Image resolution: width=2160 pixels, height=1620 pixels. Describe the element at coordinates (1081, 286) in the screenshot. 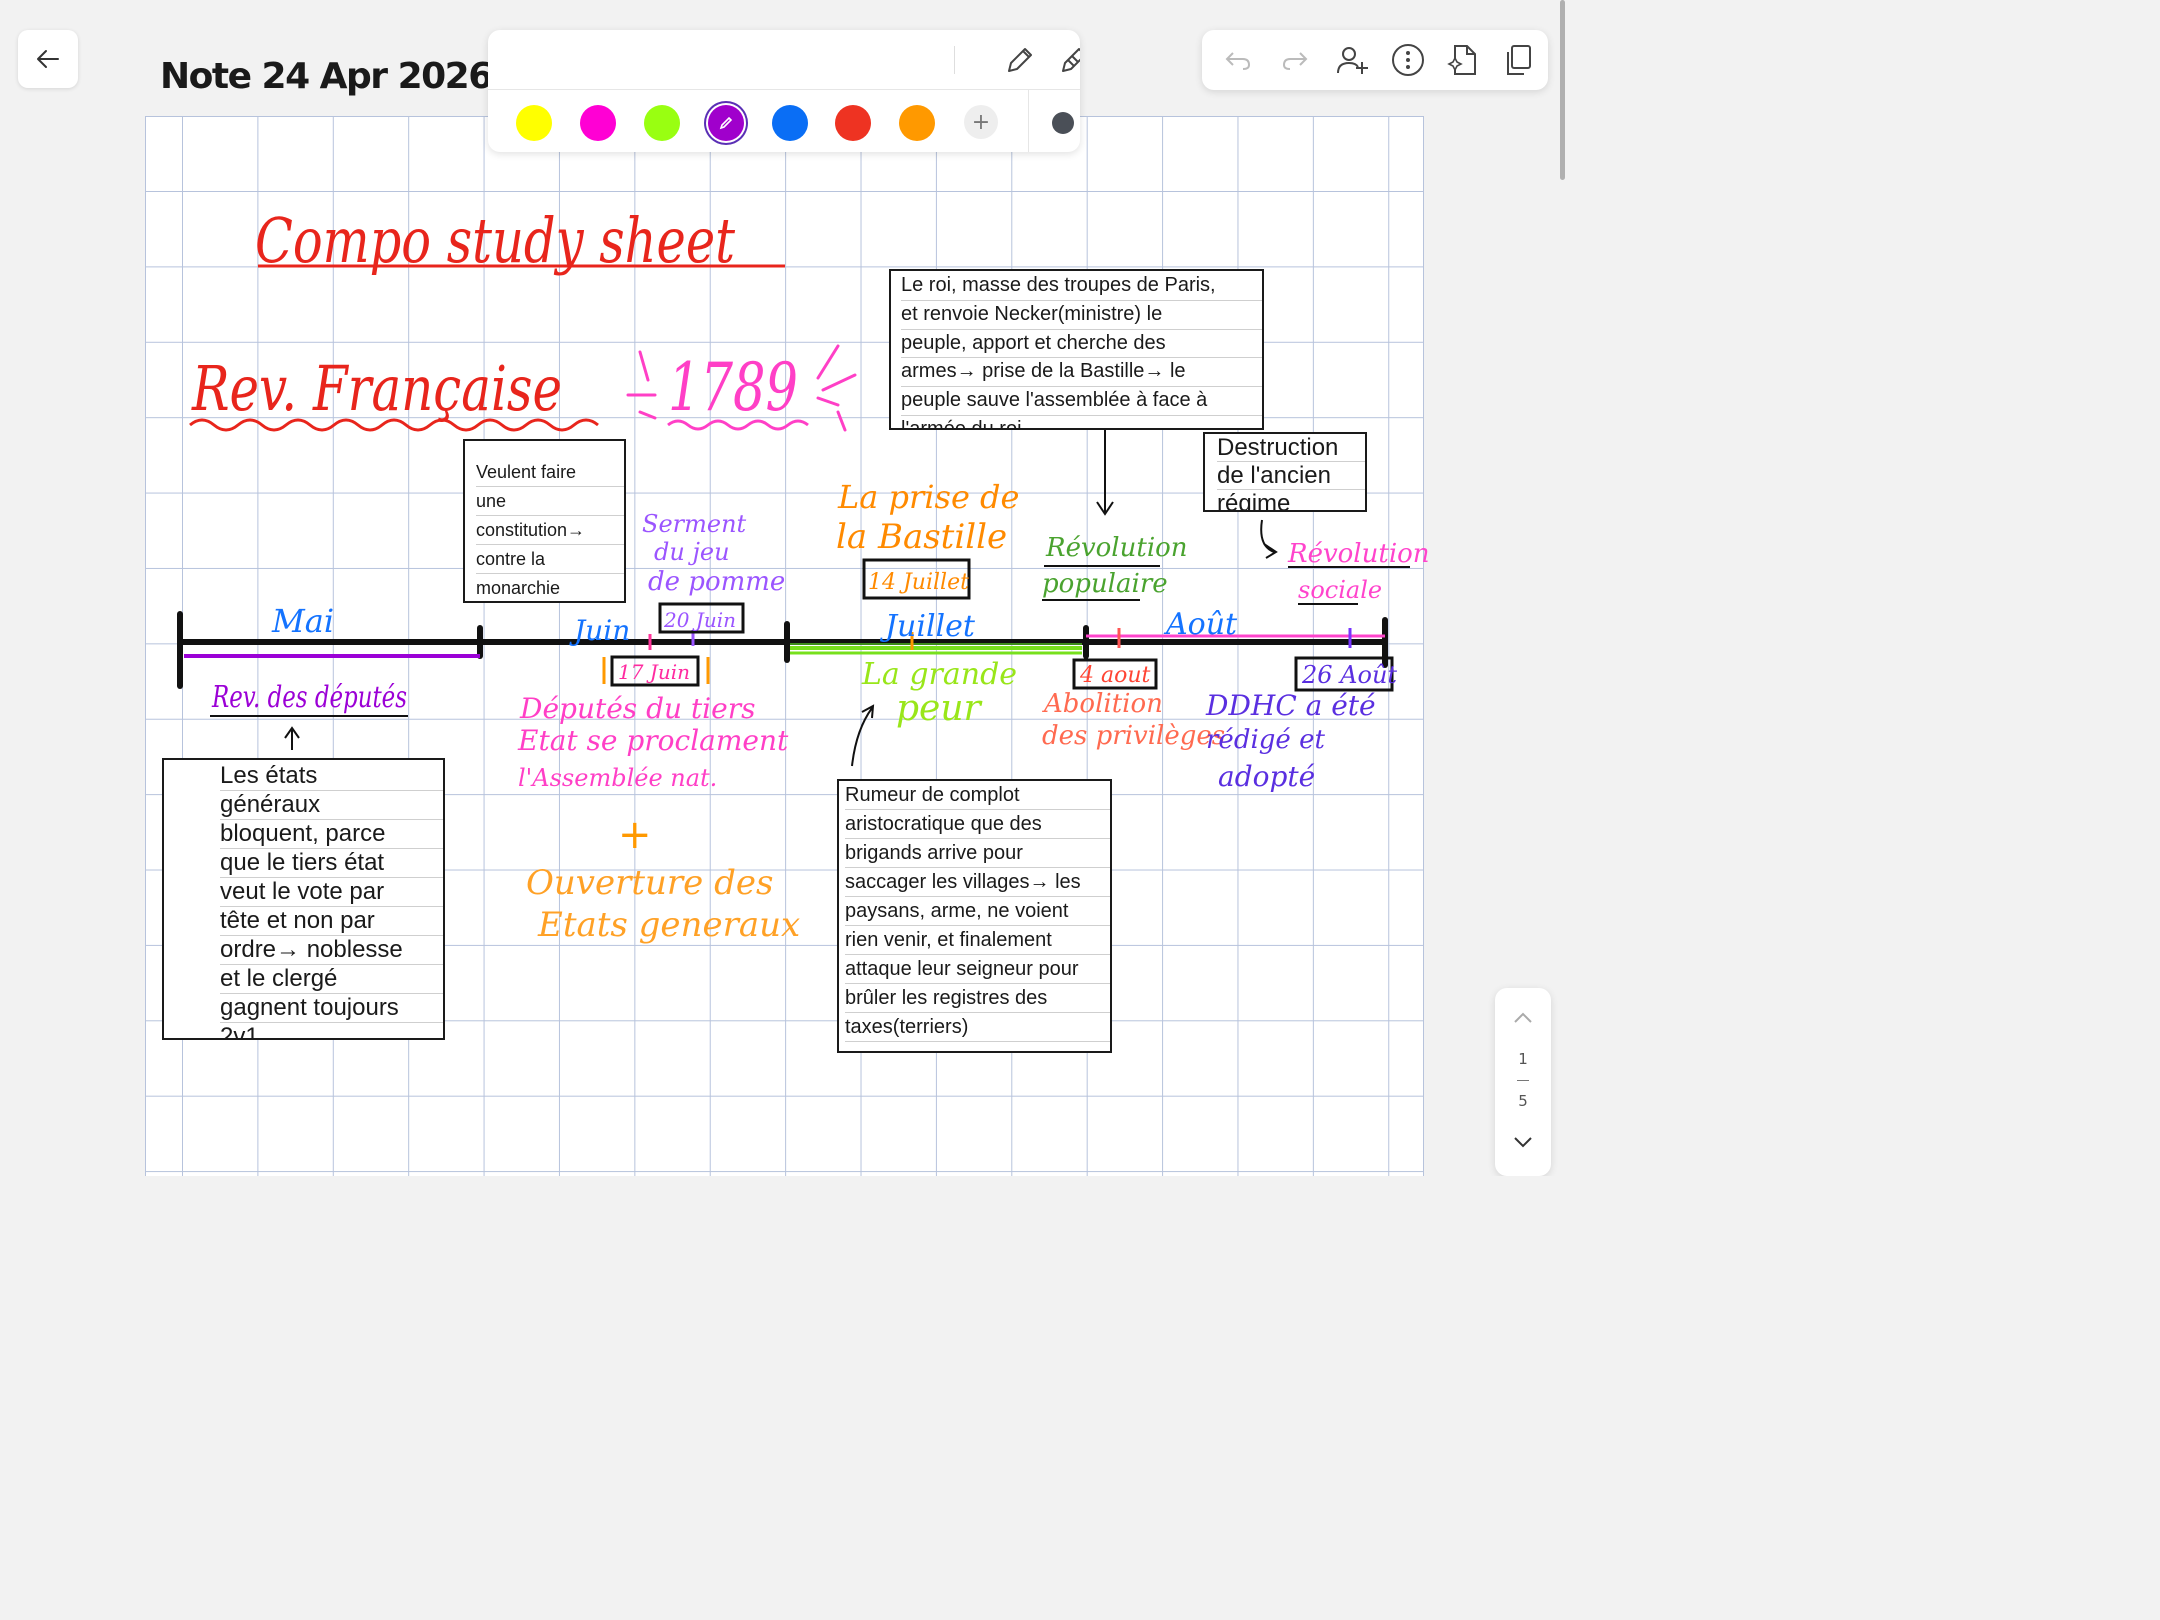

I see `textbox-line: Le roi, masse des troupes de Paris,` at that location.